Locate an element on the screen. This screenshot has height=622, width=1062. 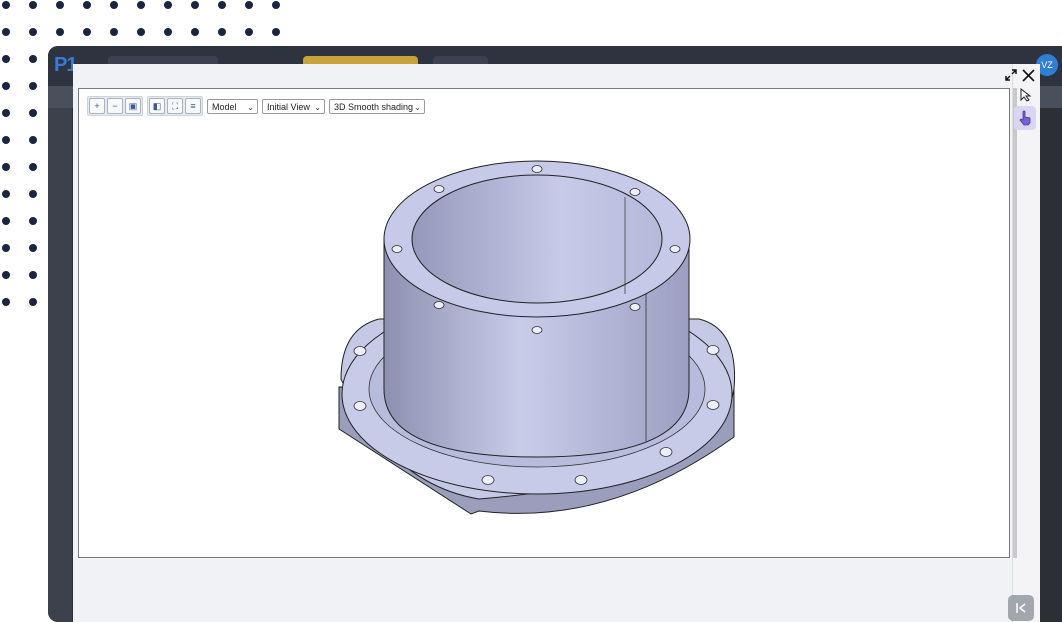
scrollbar is located at coordinates (1015, 323).